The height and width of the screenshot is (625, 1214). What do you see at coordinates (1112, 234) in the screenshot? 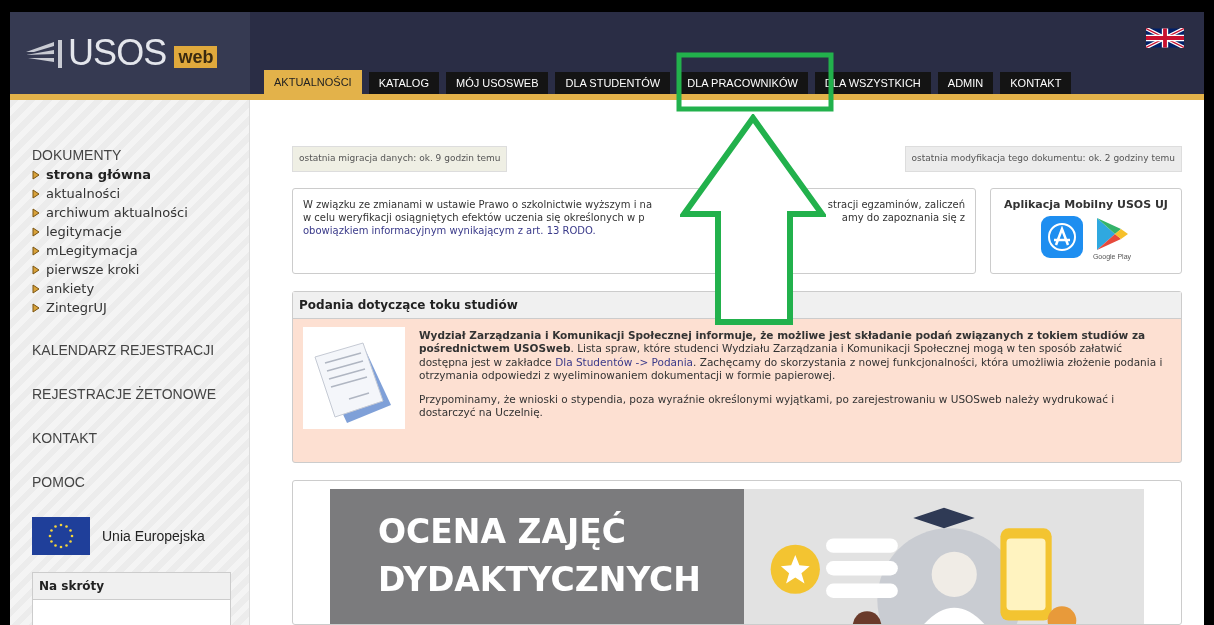
I see `play-store-icon` at bounding box center [1112, 234].